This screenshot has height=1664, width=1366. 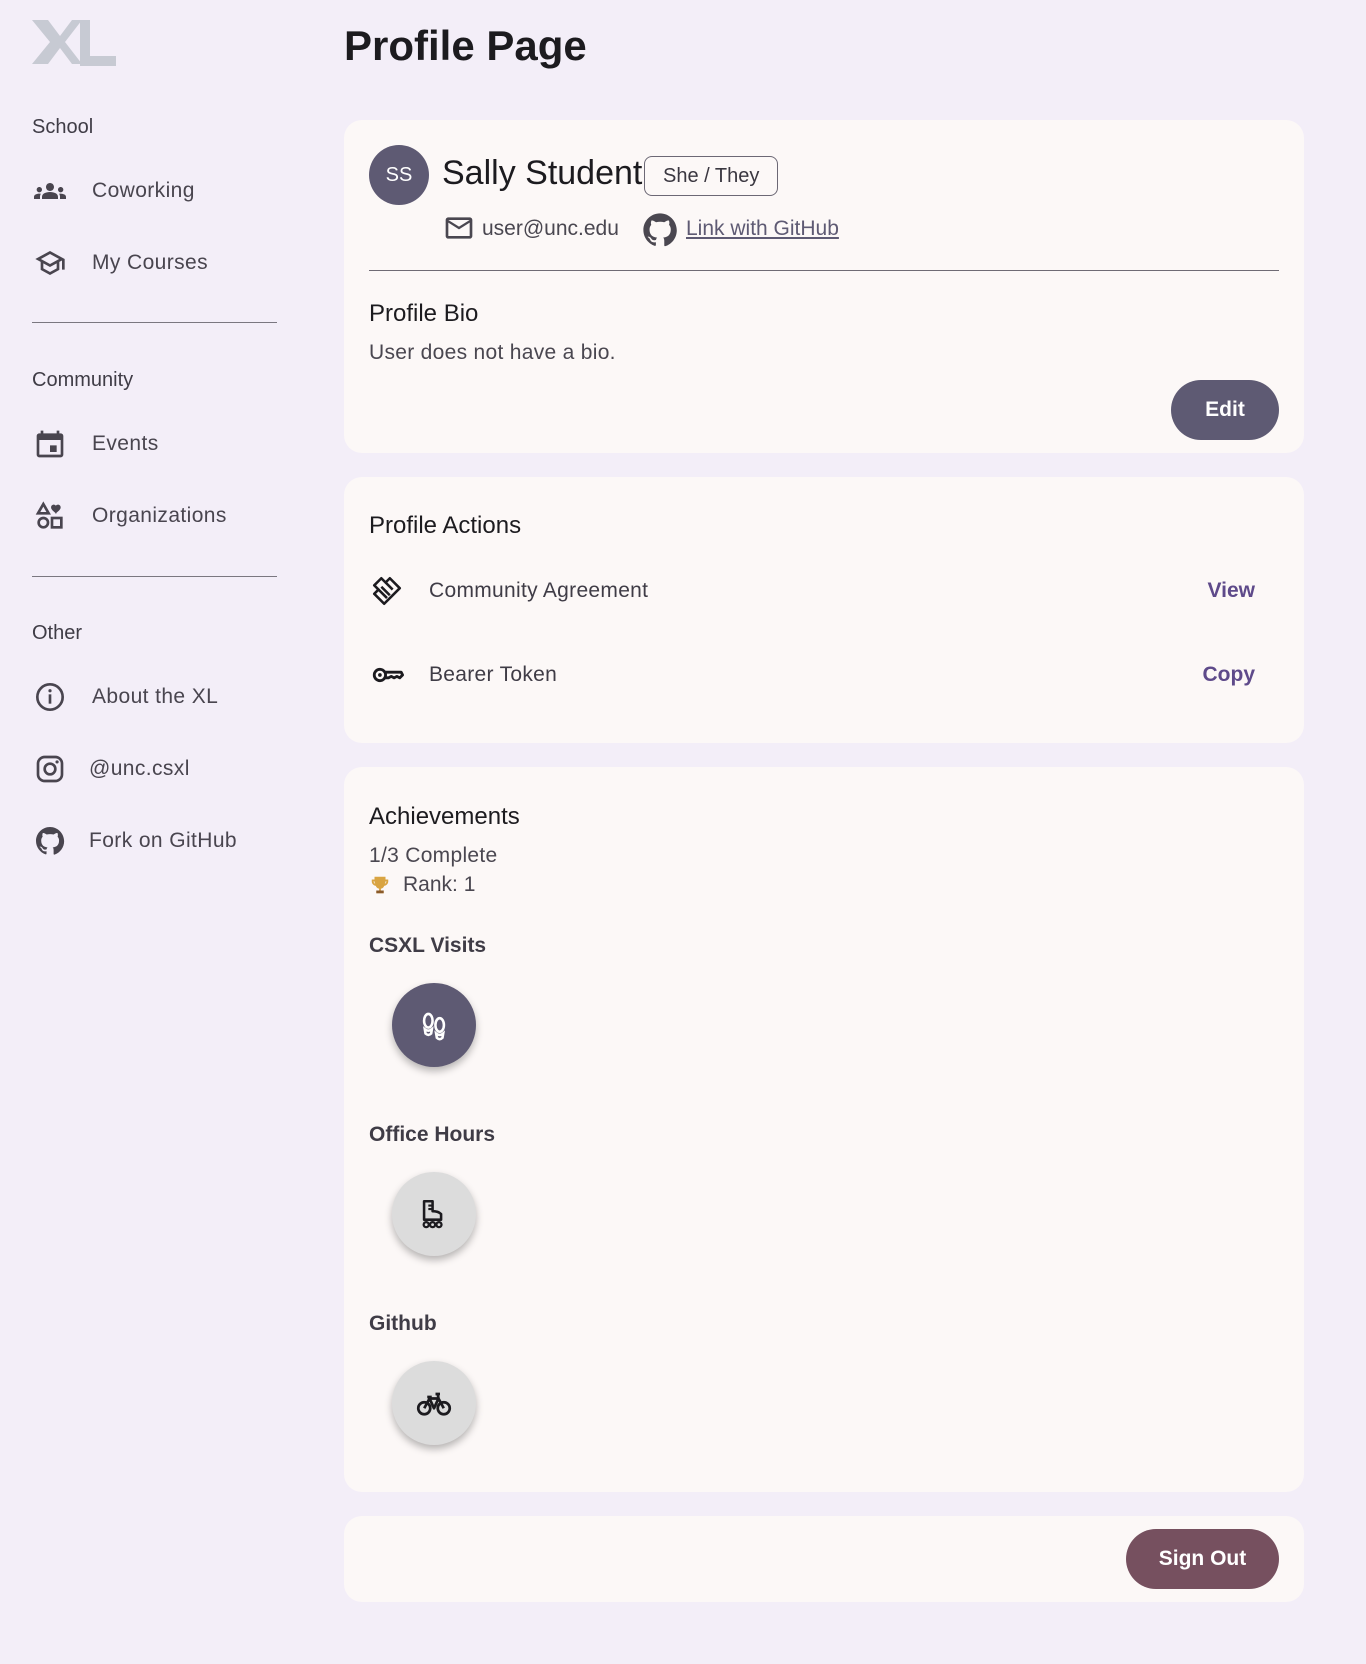 I want to click on footprints-icon, so click(x=434, y=1026).